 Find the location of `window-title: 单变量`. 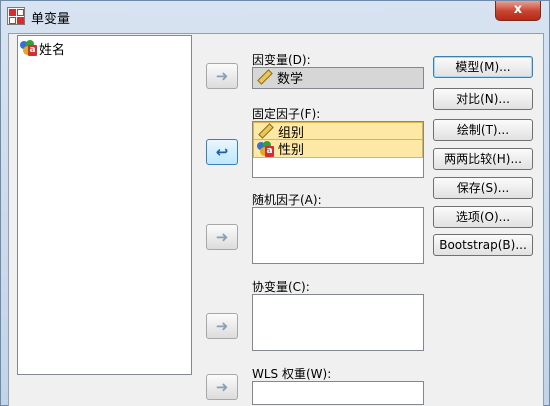

window-title: 单变量 is located at coordinates (51, 19).